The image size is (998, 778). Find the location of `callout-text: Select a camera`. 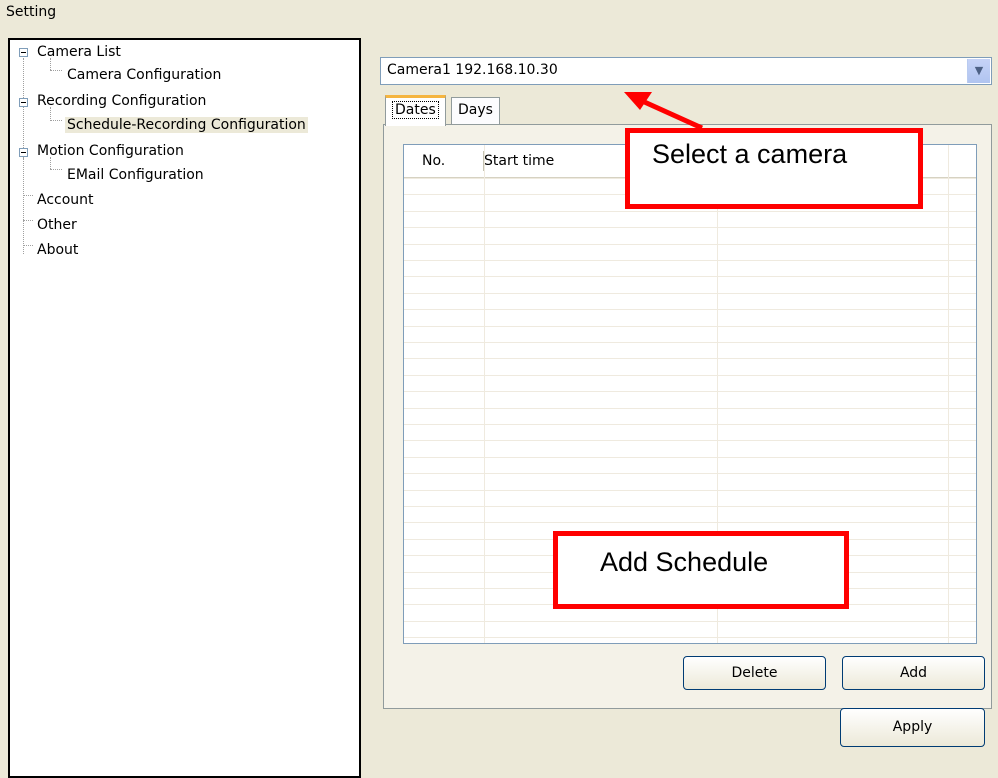

callout-text: Select a camera is located at coordinates (750, 154).